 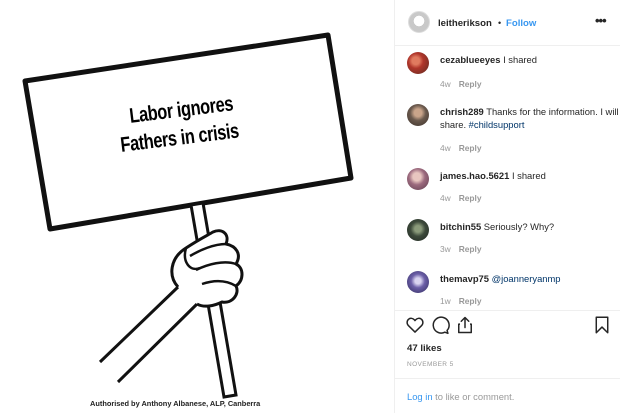 What do you see at coordinates (445, 249) in the screenshot?
I see `comment-age: 3w` at bounding box center [445, 249].